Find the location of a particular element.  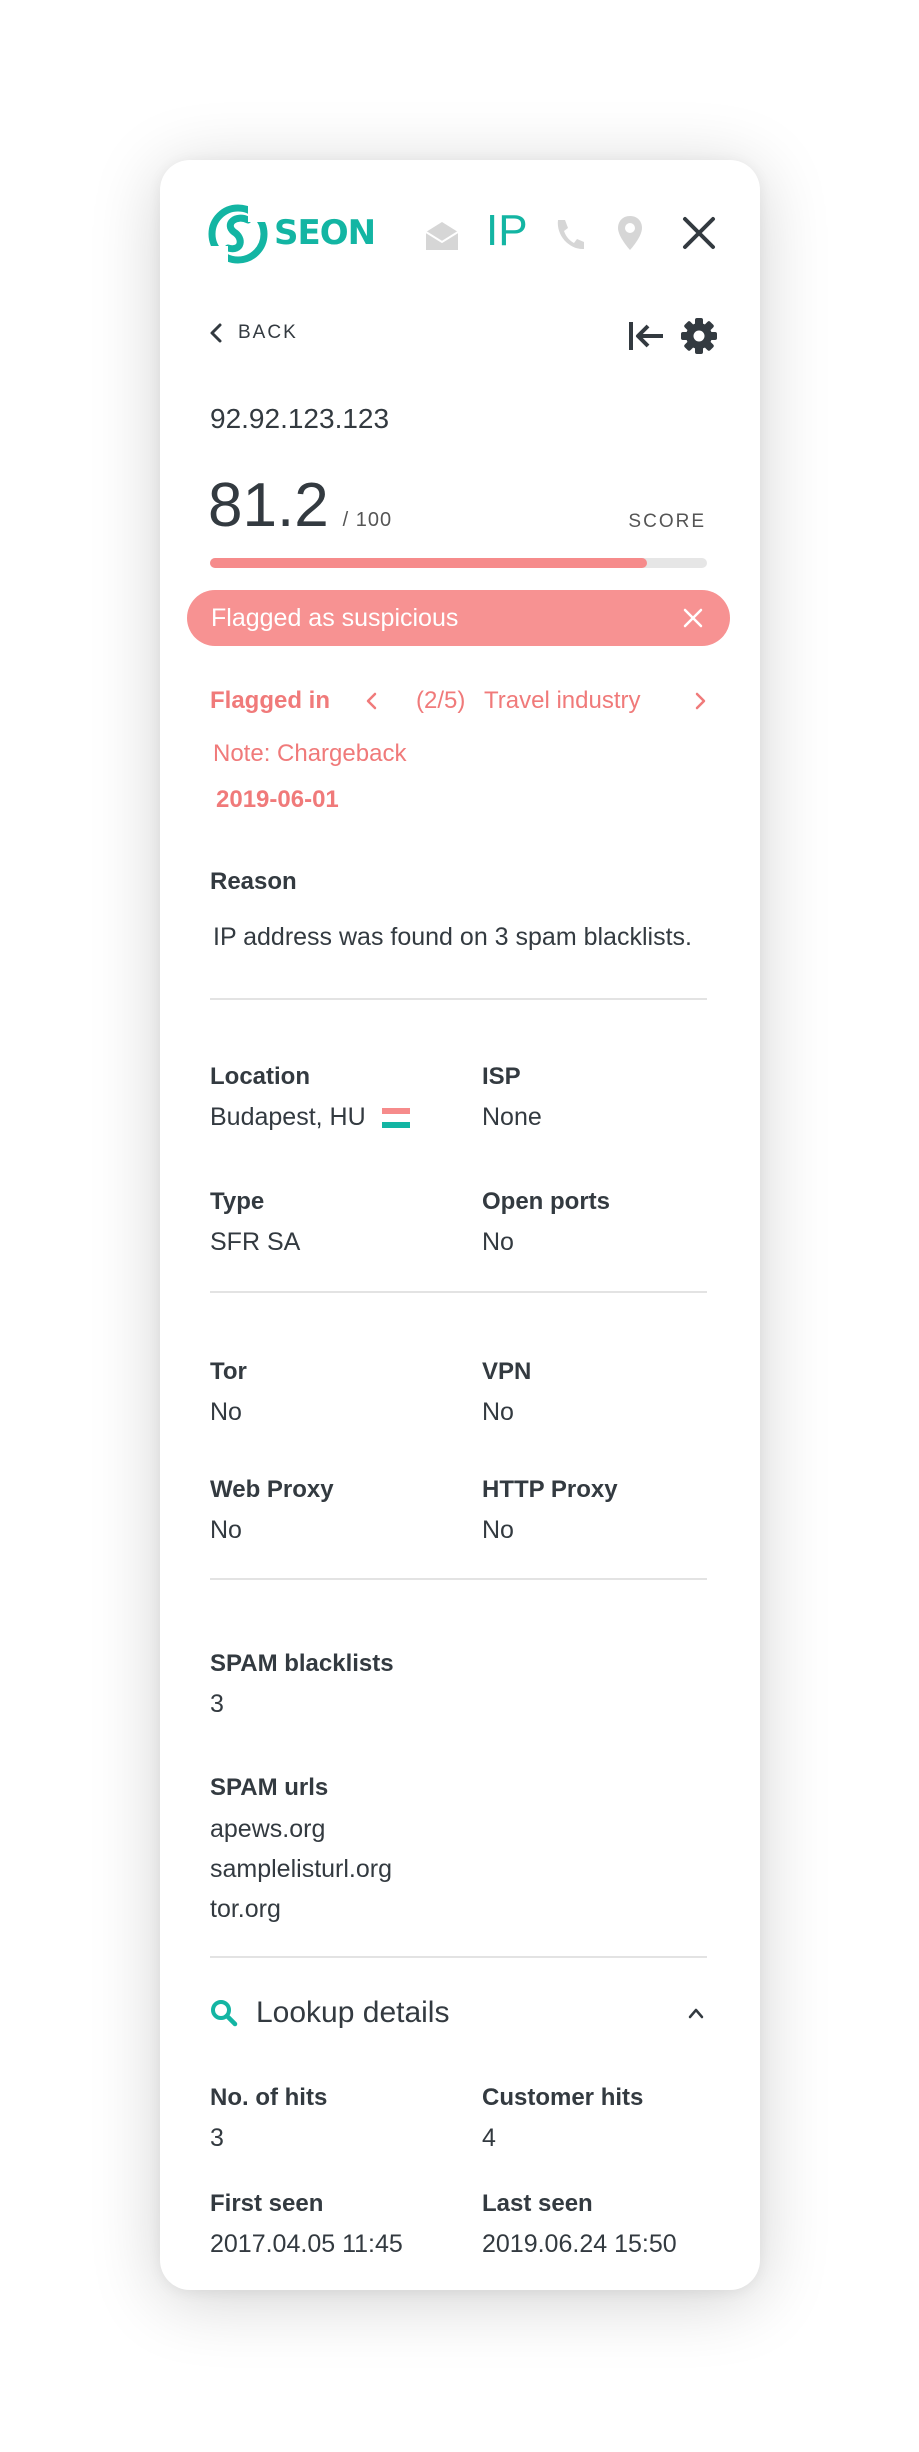

http-proxy-label: HTTP Proxy is located at coordinates (550, 1489).